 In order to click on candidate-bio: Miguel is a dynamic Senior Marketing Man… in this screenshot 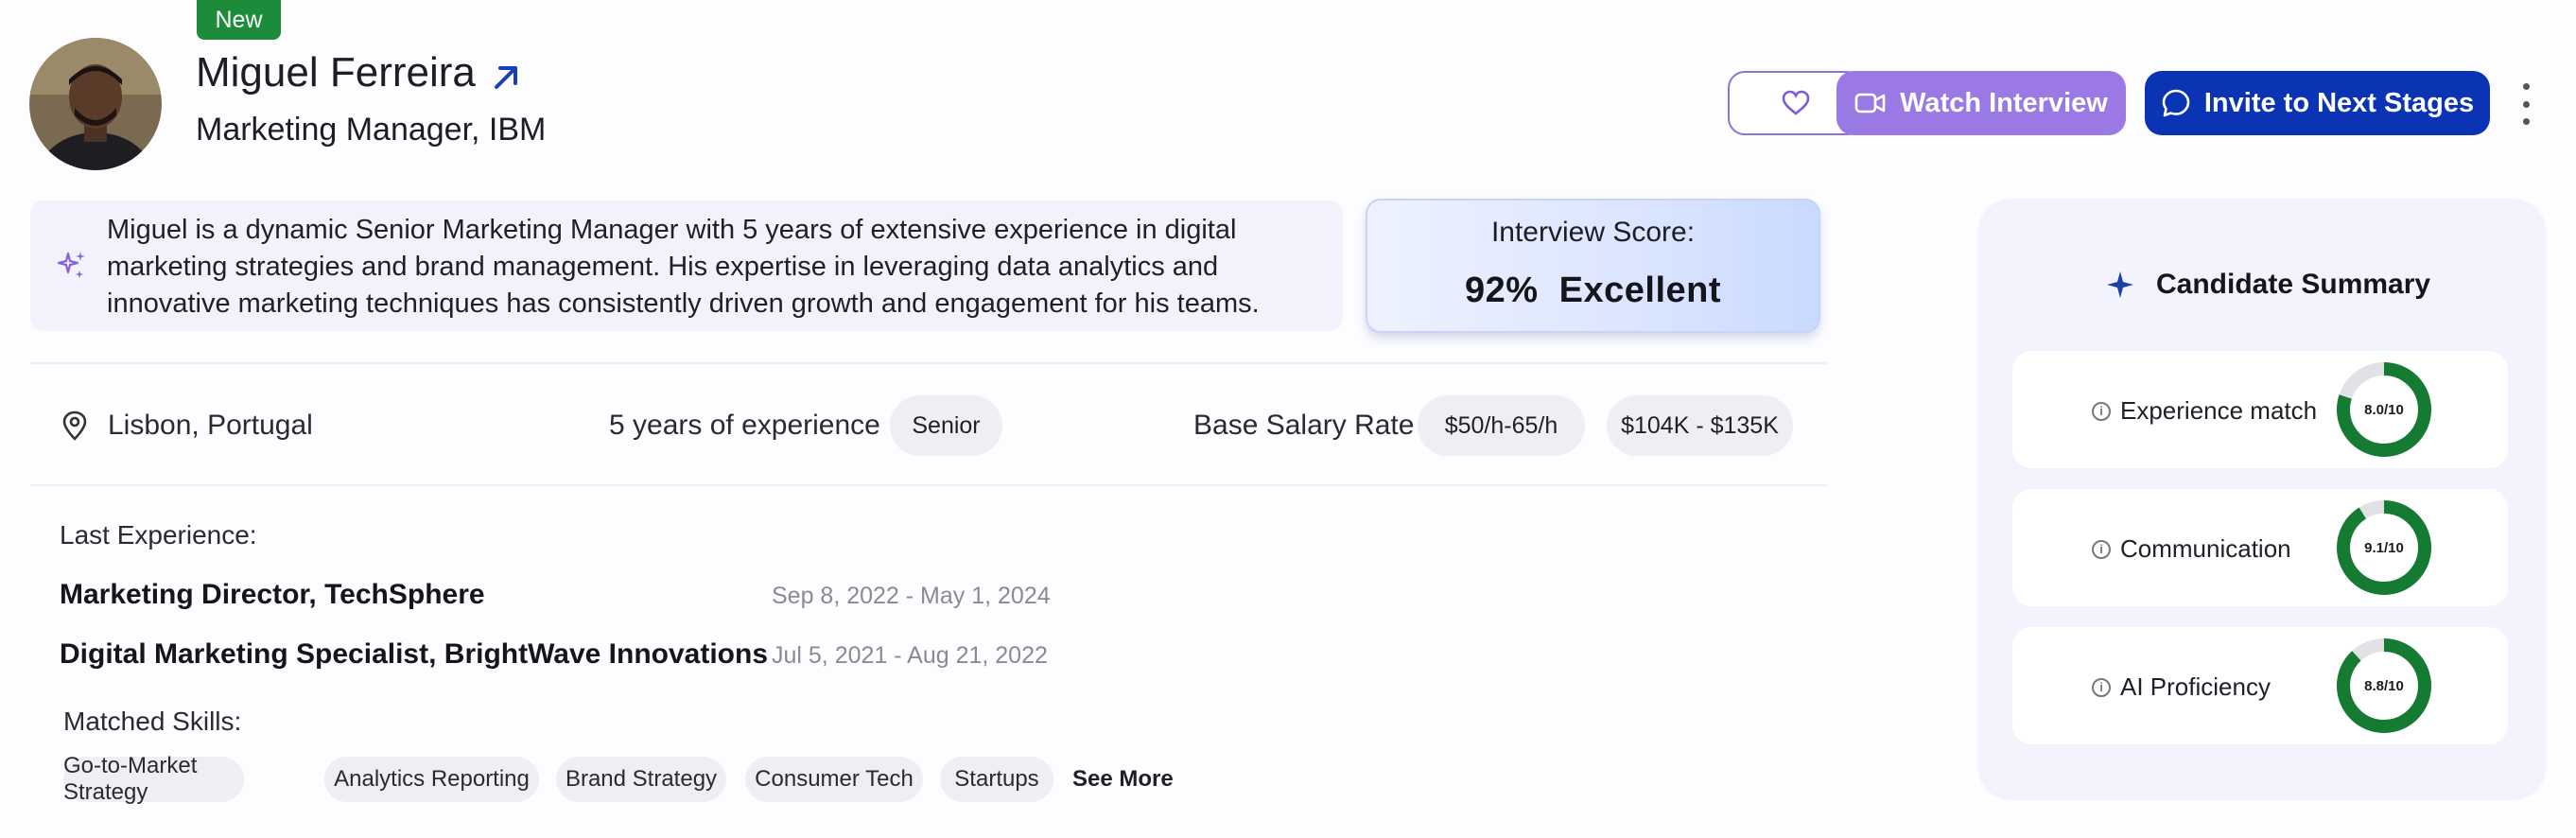, I will do `click(683, 267)`.